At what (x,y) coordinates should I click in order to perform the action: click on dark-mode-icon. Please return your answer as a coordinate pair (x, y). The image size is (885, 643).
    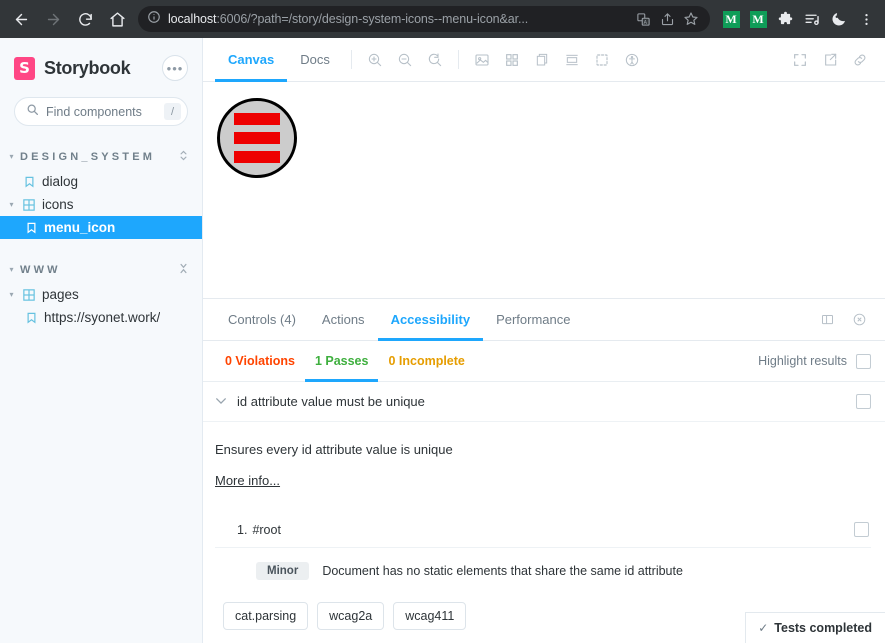
    Looking at the image, I should click on (839, 19).